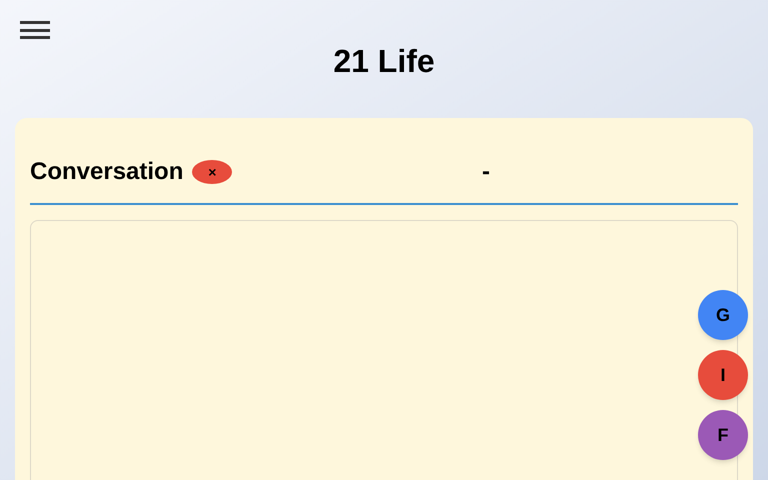  I want to click on app-title: 21 Life, so click(384, 61).